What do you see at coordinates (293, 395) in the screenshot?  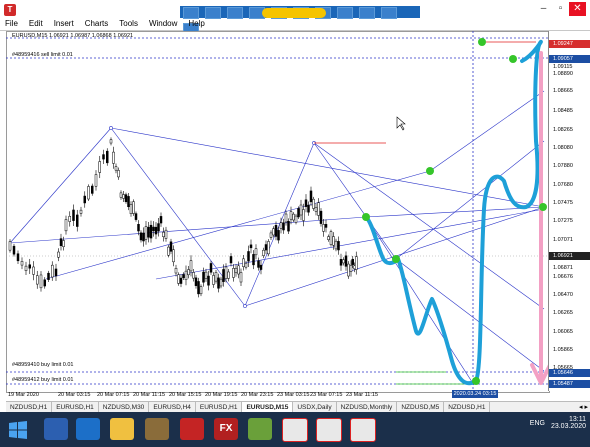 I see `time-label: 23 Mar 03:15` at bounding box center [293, 395].